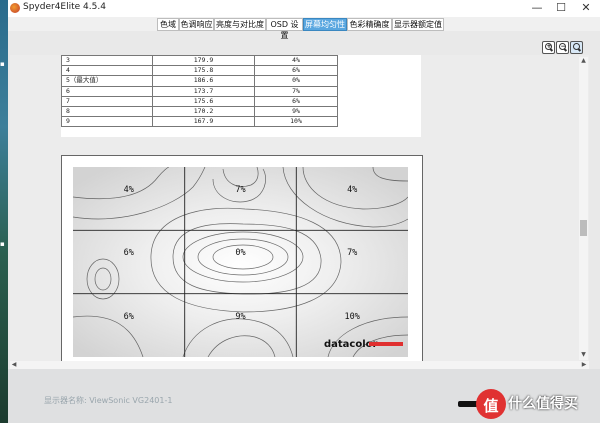  Describe the element at coordinates (15, 8) in the screenshot. I see `app-logo-icon` at that location.